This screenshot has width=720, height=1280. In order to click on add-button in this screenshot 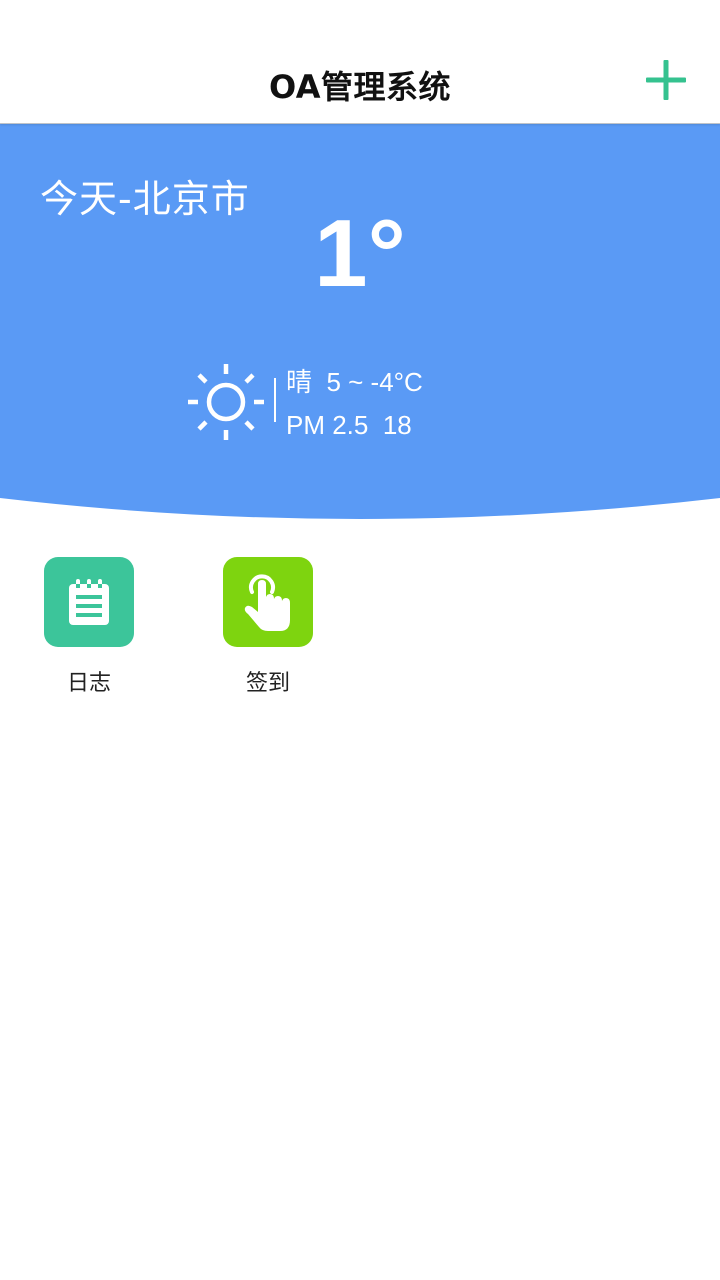, I will do `click(666, 80)`.